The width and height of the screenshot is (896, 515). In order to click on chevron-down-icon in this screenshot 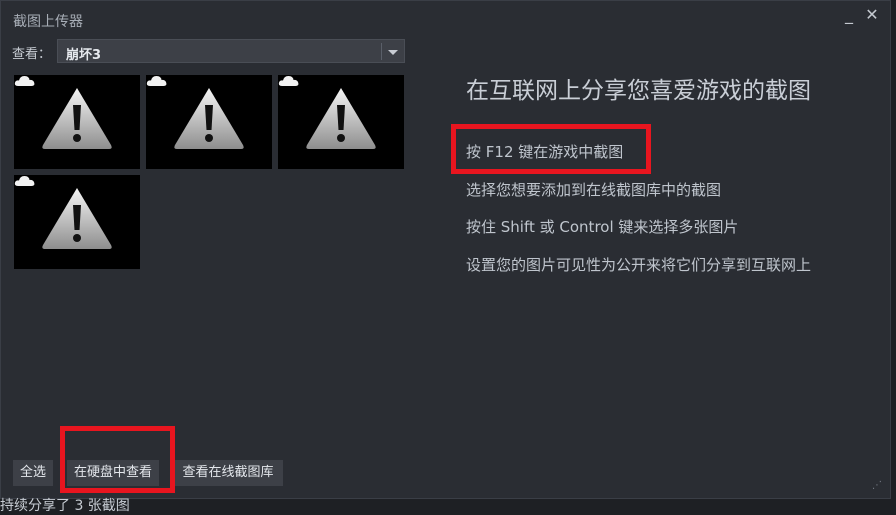, I will do `click(393, 52)`.